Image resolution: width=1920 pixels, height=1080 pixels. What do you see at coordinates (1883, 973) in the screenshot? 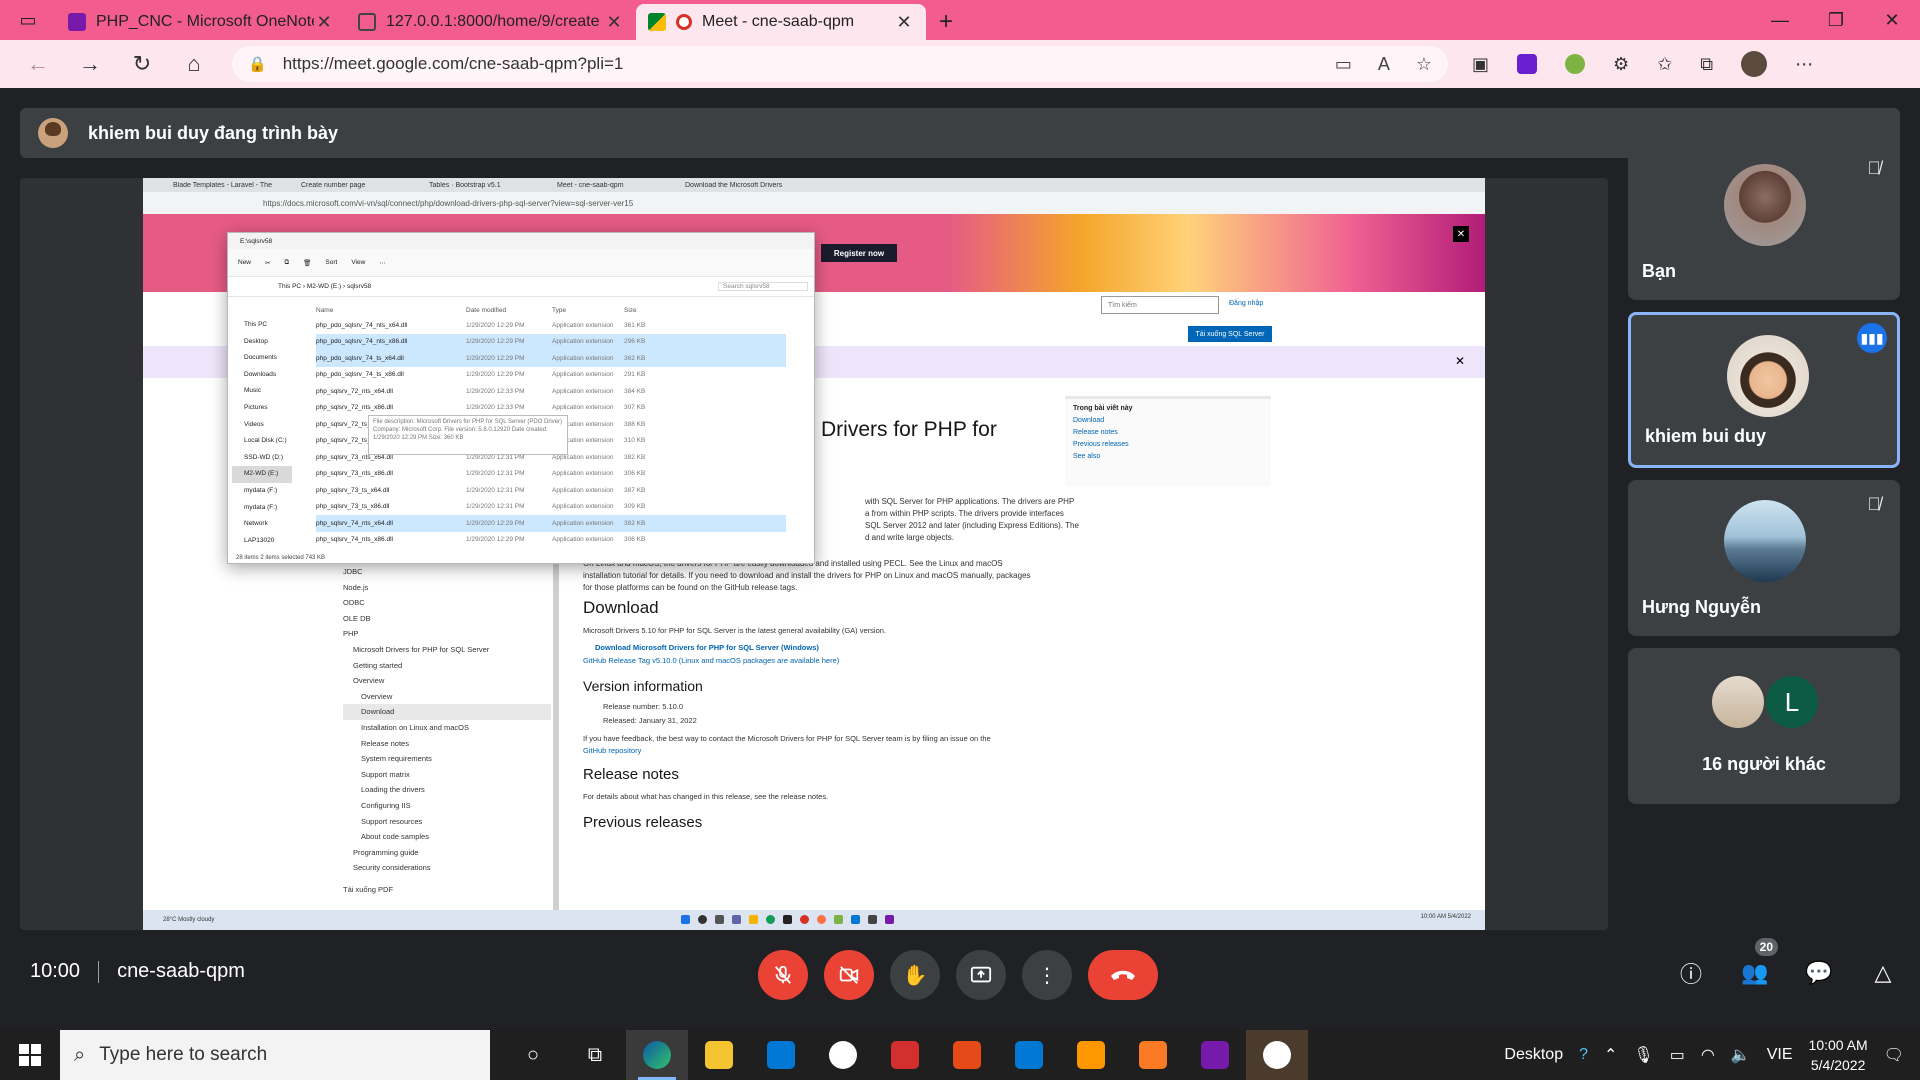
I see `activities-button: △` at bounding box center [1883, 973].